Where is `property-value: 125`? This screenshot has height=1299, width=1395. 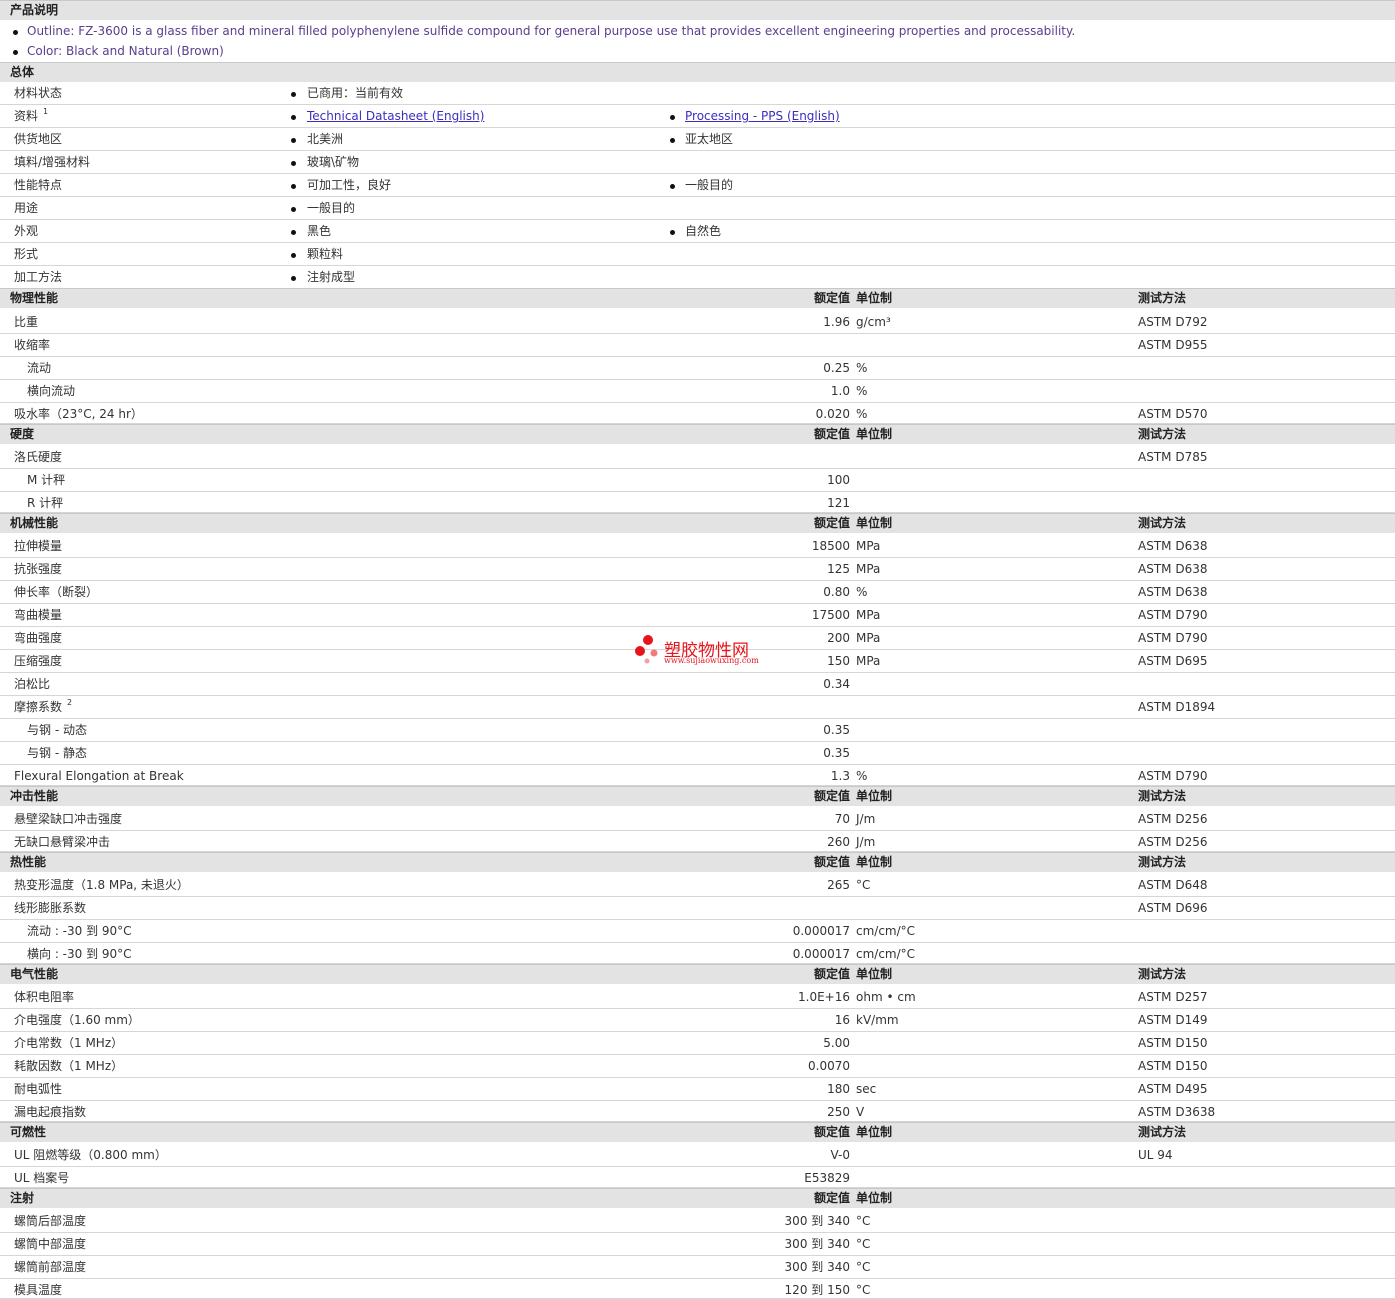
property-value: 125 is located at coordinates (838, 569).